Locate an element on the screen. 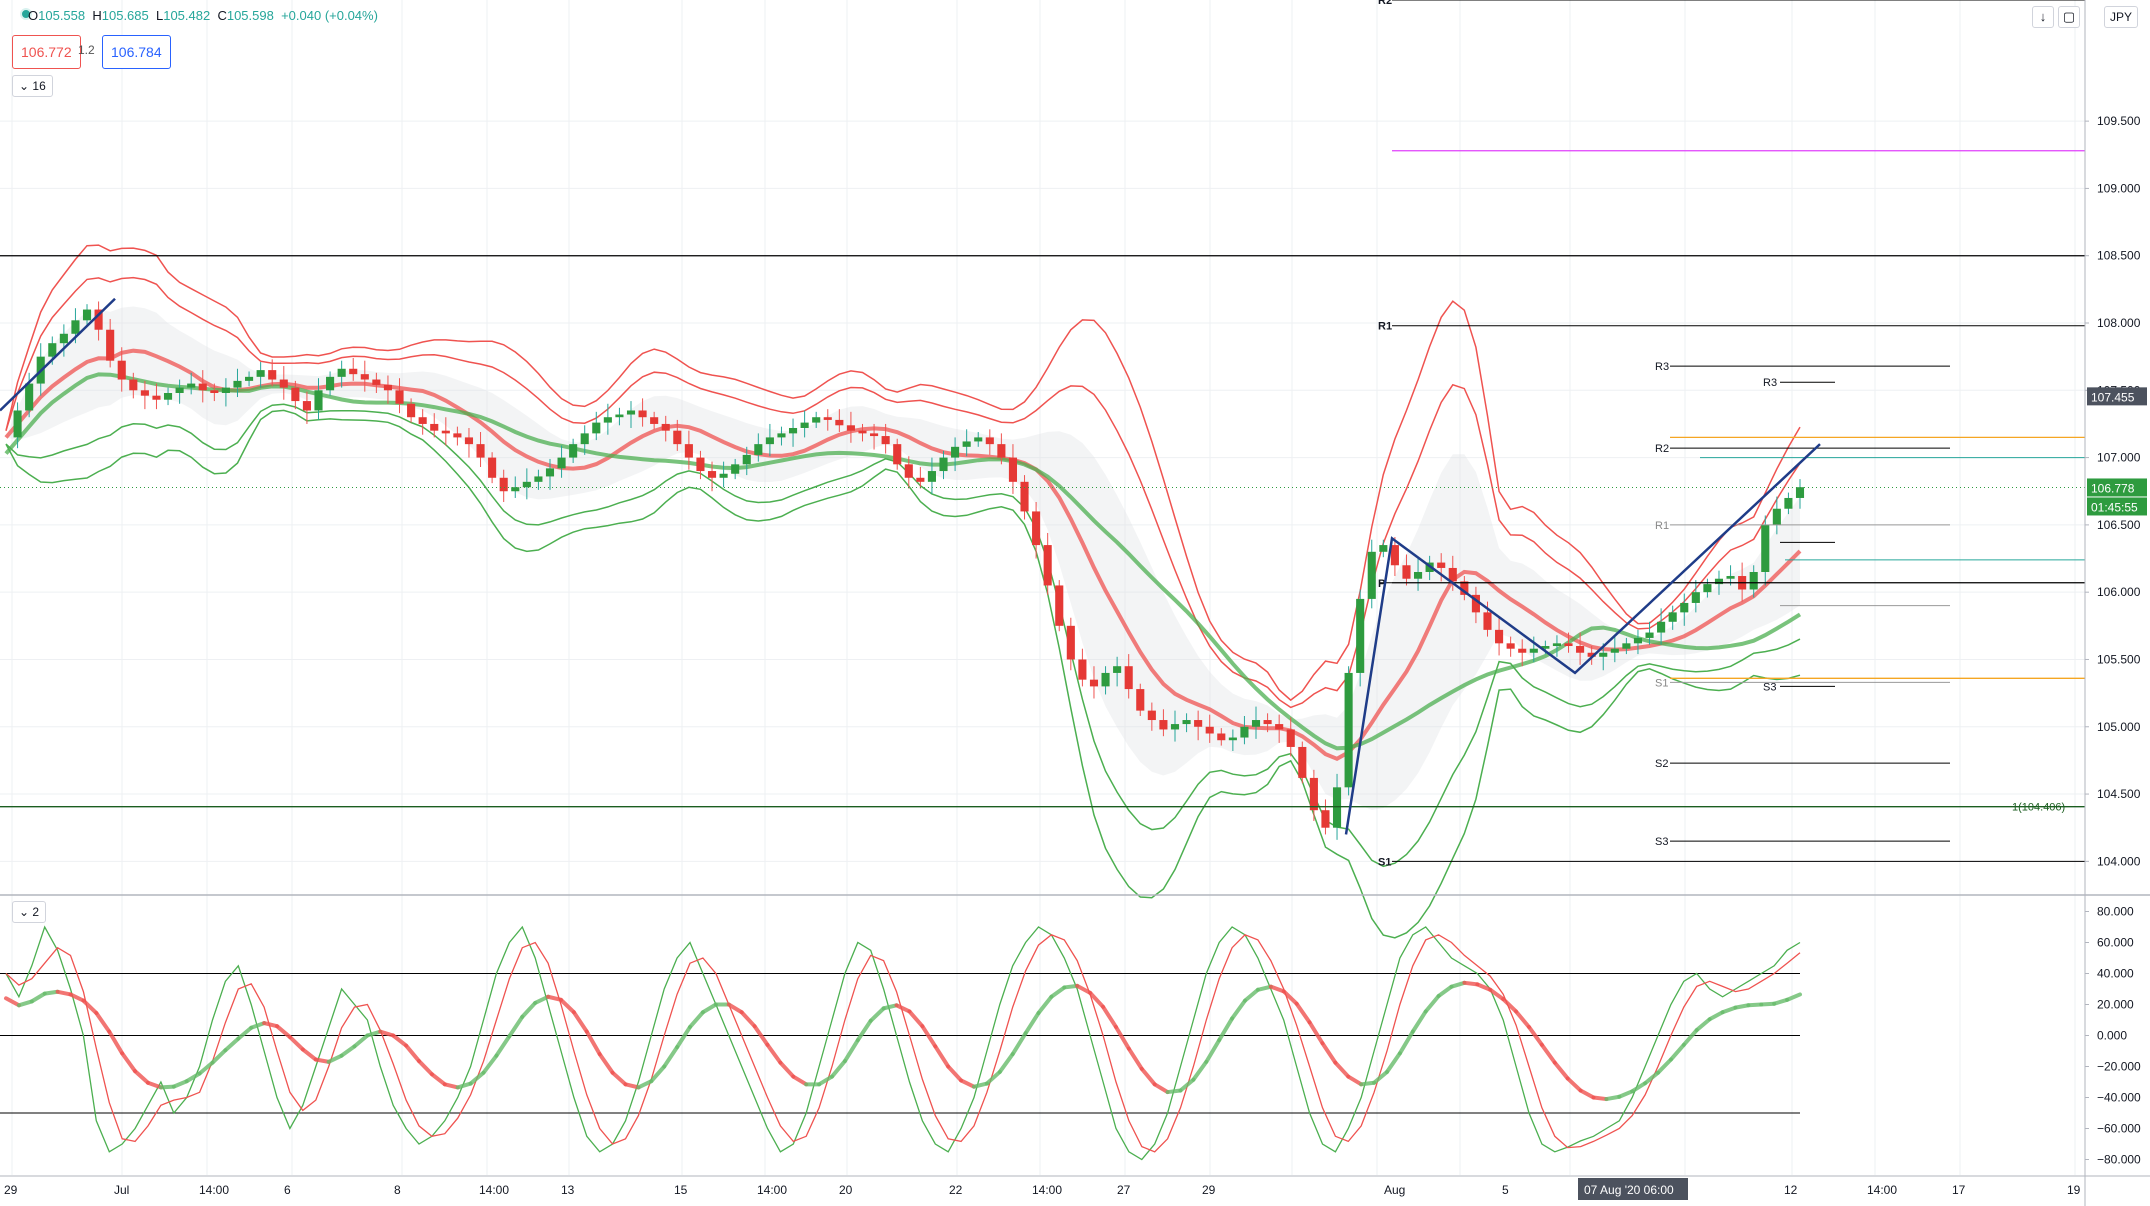 The height and width of the screenshot is (1206, 2150). price-axis-tick-label: 106.500 is located at coordinates (2119, 525).